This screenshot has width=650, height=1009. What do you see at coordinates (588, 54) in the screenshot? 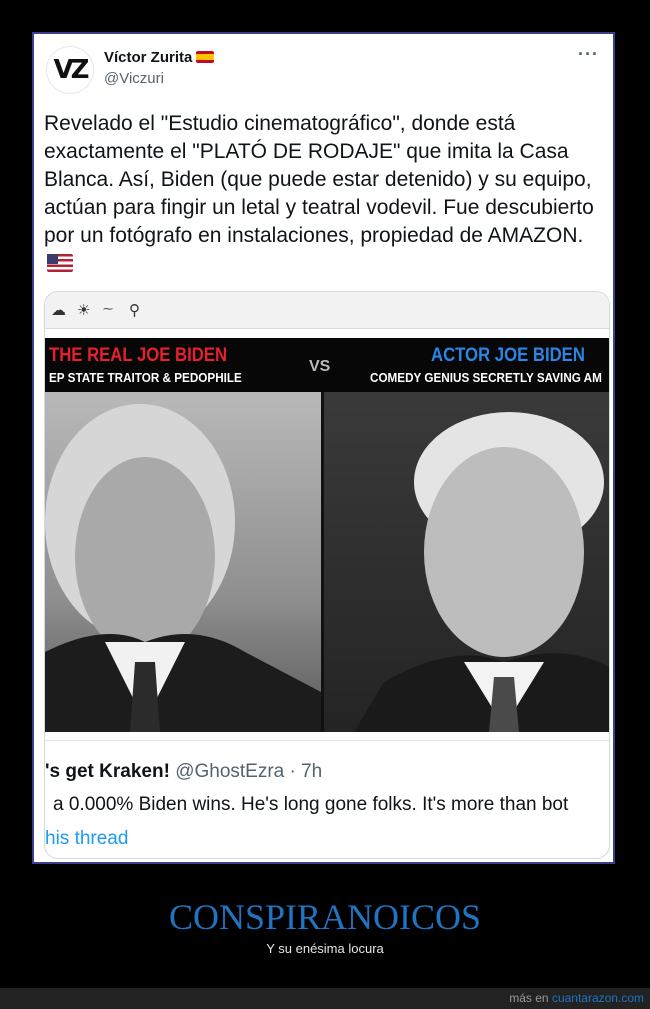
I see `more-options-icon: ···` at bounding box center [588, 54].